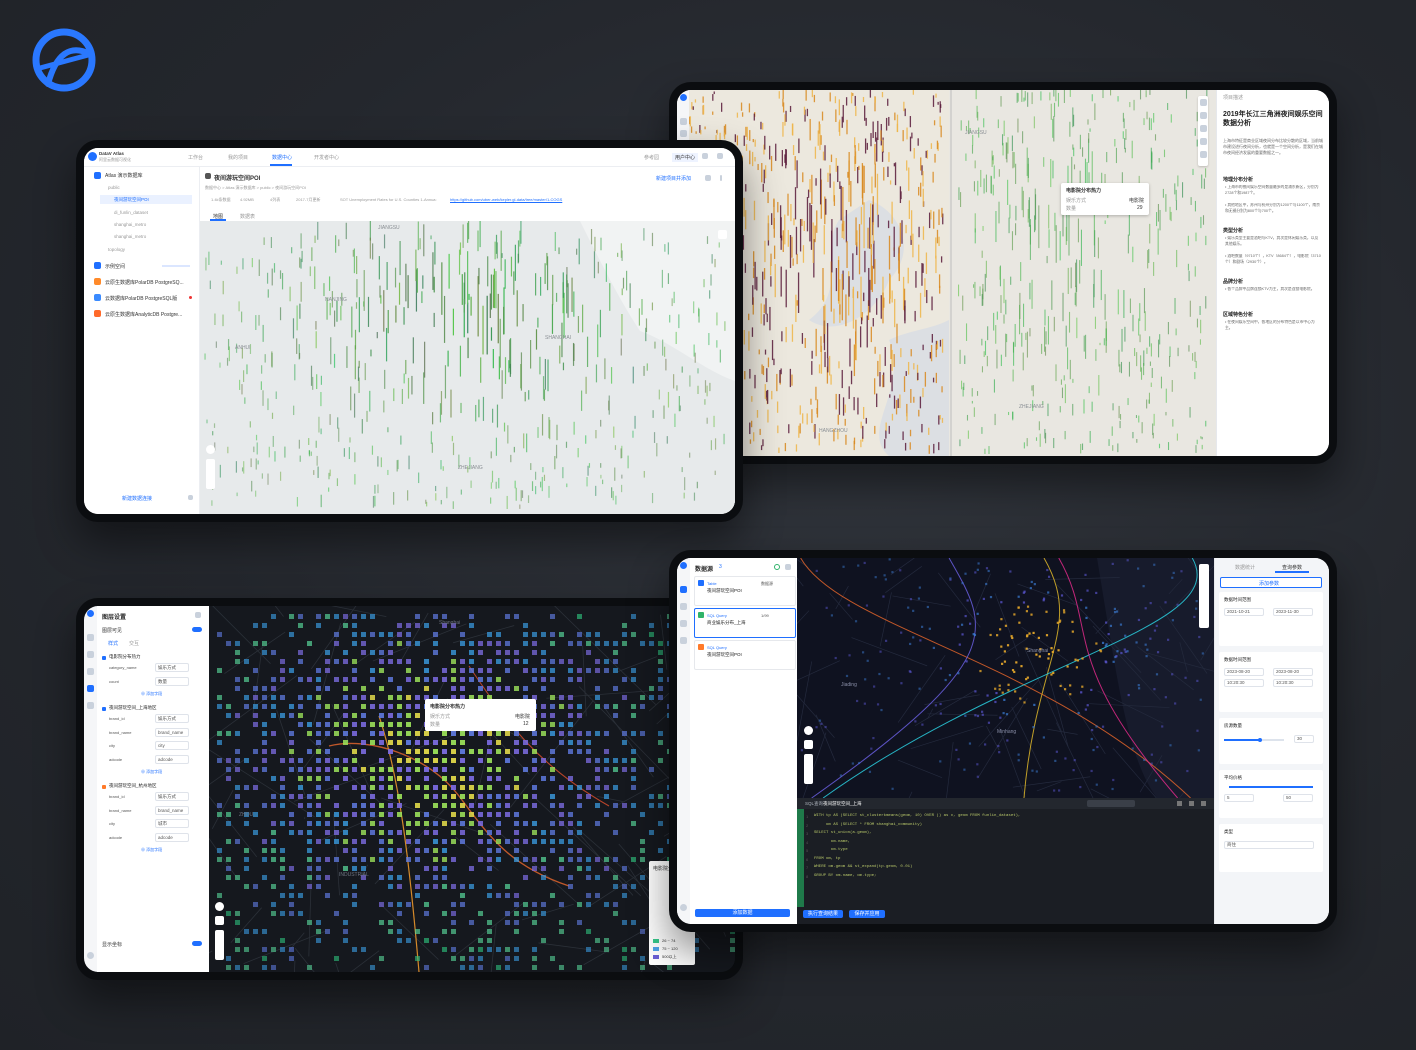 The image size is (1416, 1050). I want to click on tab-interaction: 交互, so click(134, 643).